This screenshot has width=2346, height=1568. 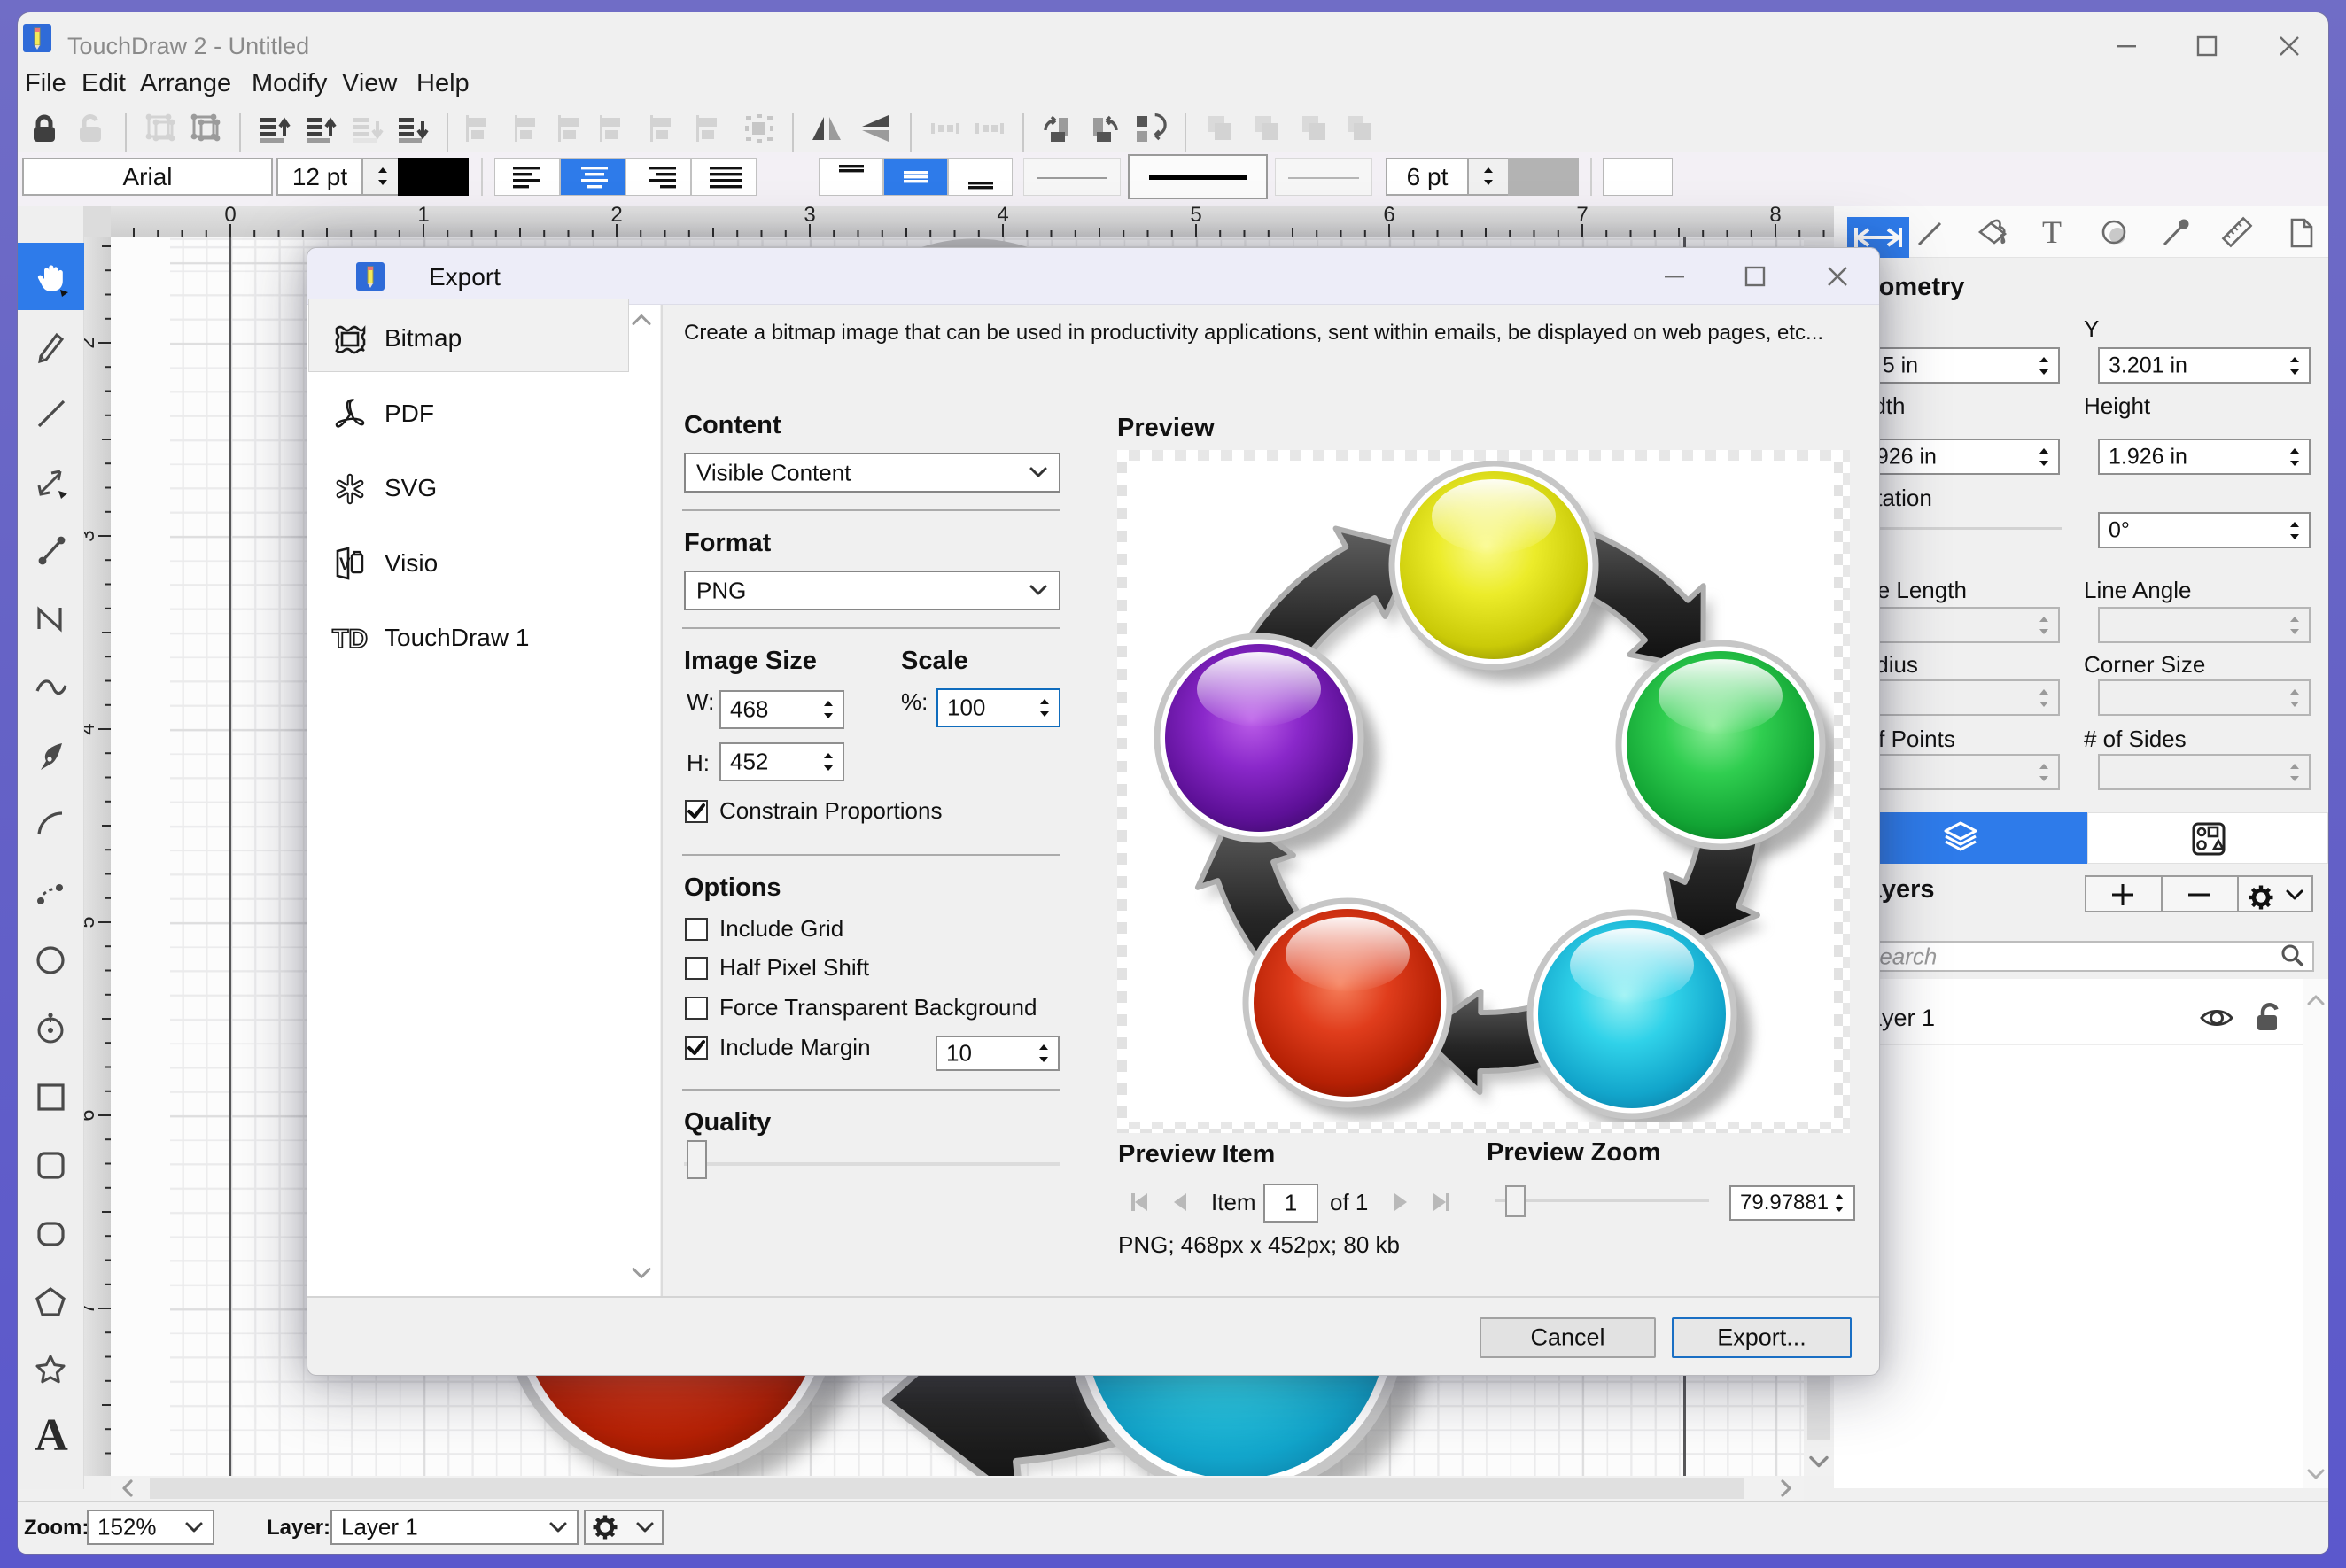 I want to click on svg-text: V, so click(x=345, y=564).